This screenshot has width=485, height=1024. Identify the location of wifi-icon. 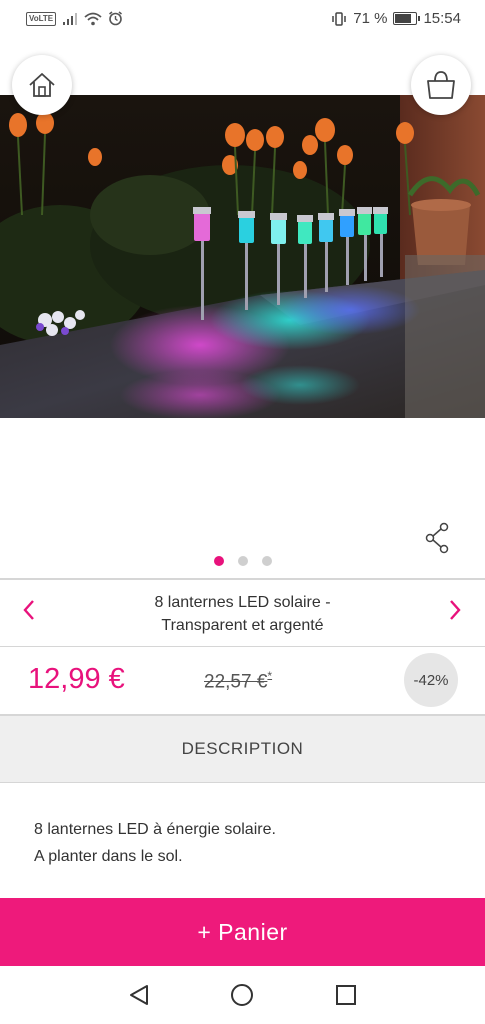
(93, 18).